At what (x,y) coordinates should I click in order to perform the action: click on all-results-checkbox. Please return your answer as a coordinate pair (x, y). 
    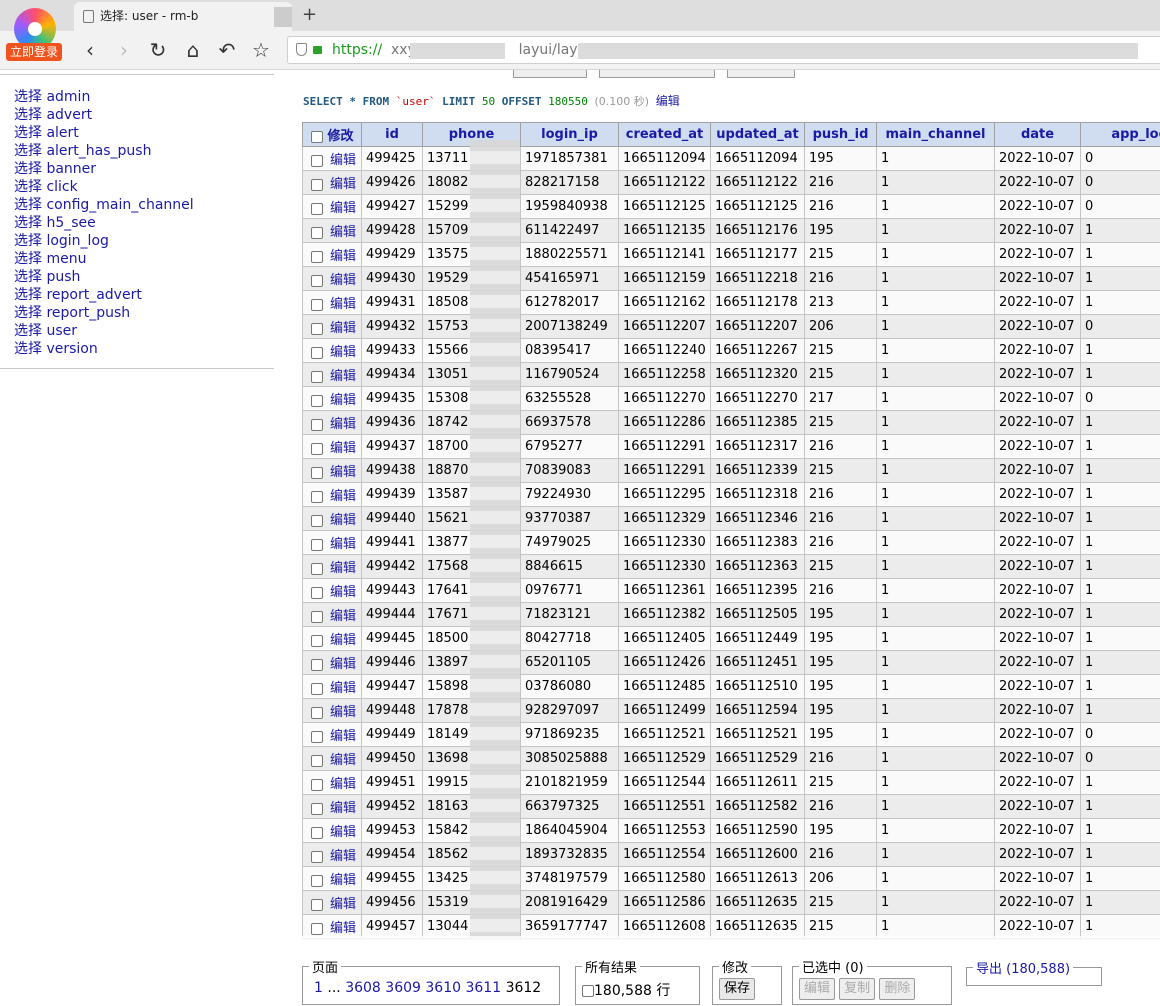
    Looking at the image, I should click on (588, 991).